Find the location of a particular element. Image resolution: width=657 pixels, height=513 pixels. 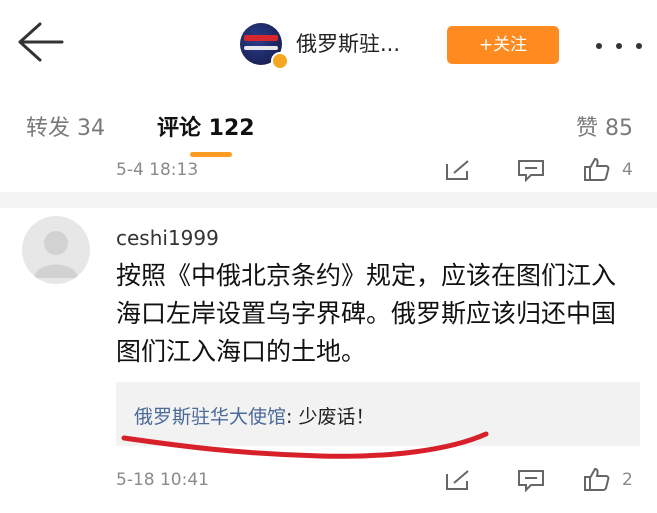

comment-timestamp: 5-4 18:13 is located at coordinates (157, 170).